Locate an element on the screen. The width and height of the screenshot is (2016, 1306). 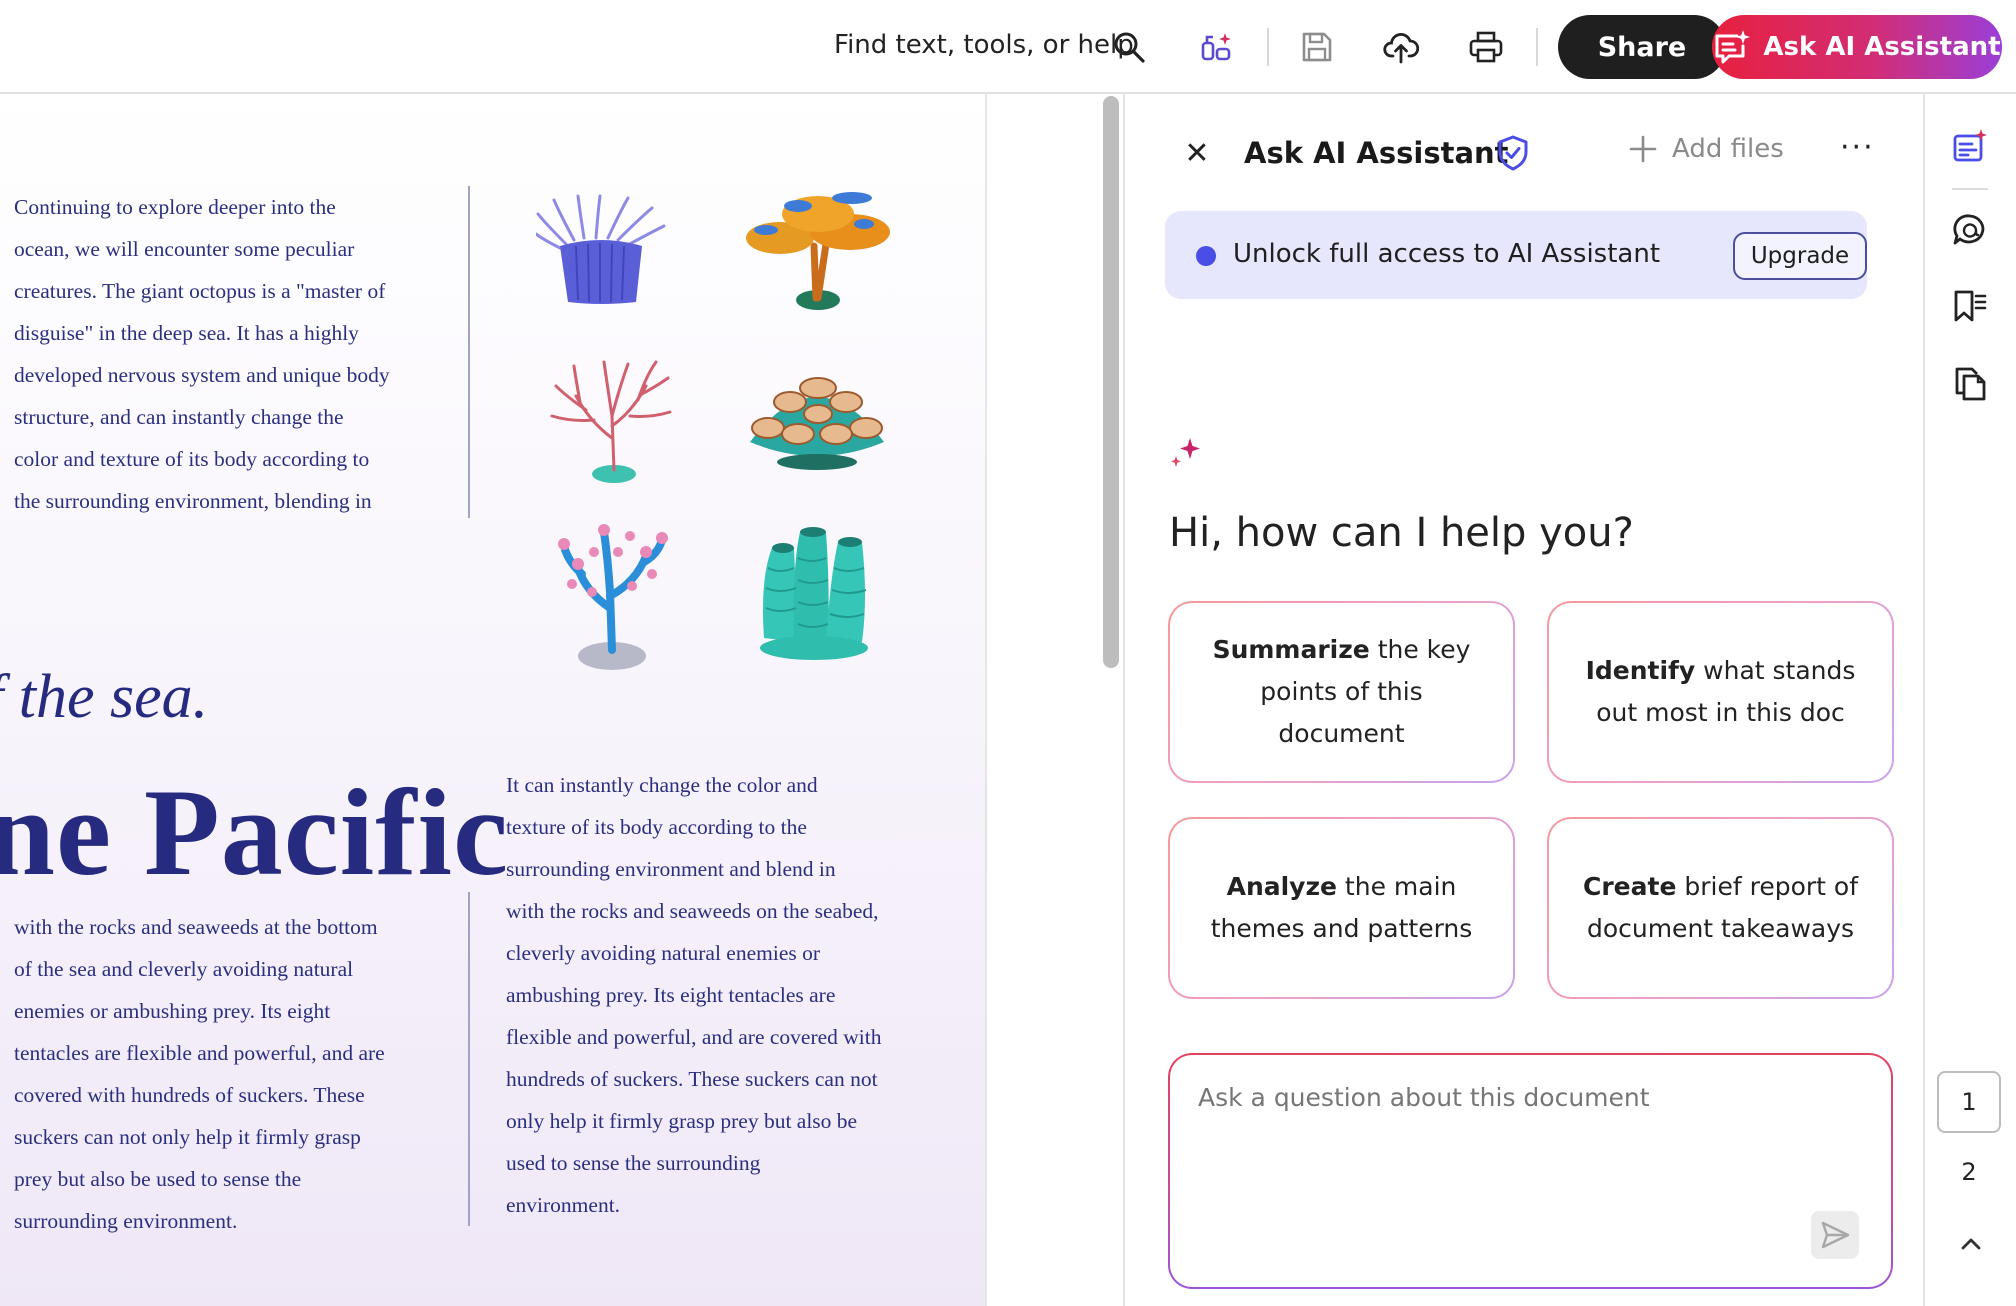
blue-coral-image is located at coordinates (613, 597).